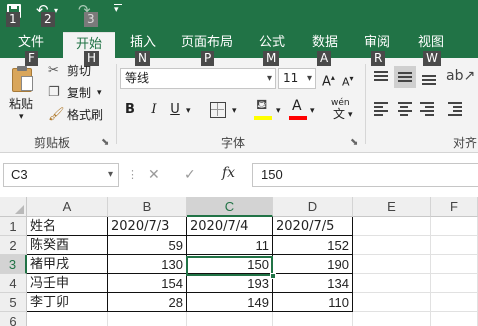 The image size is (478, 326). I want to click on formula-input: 150, so click(365, 175).